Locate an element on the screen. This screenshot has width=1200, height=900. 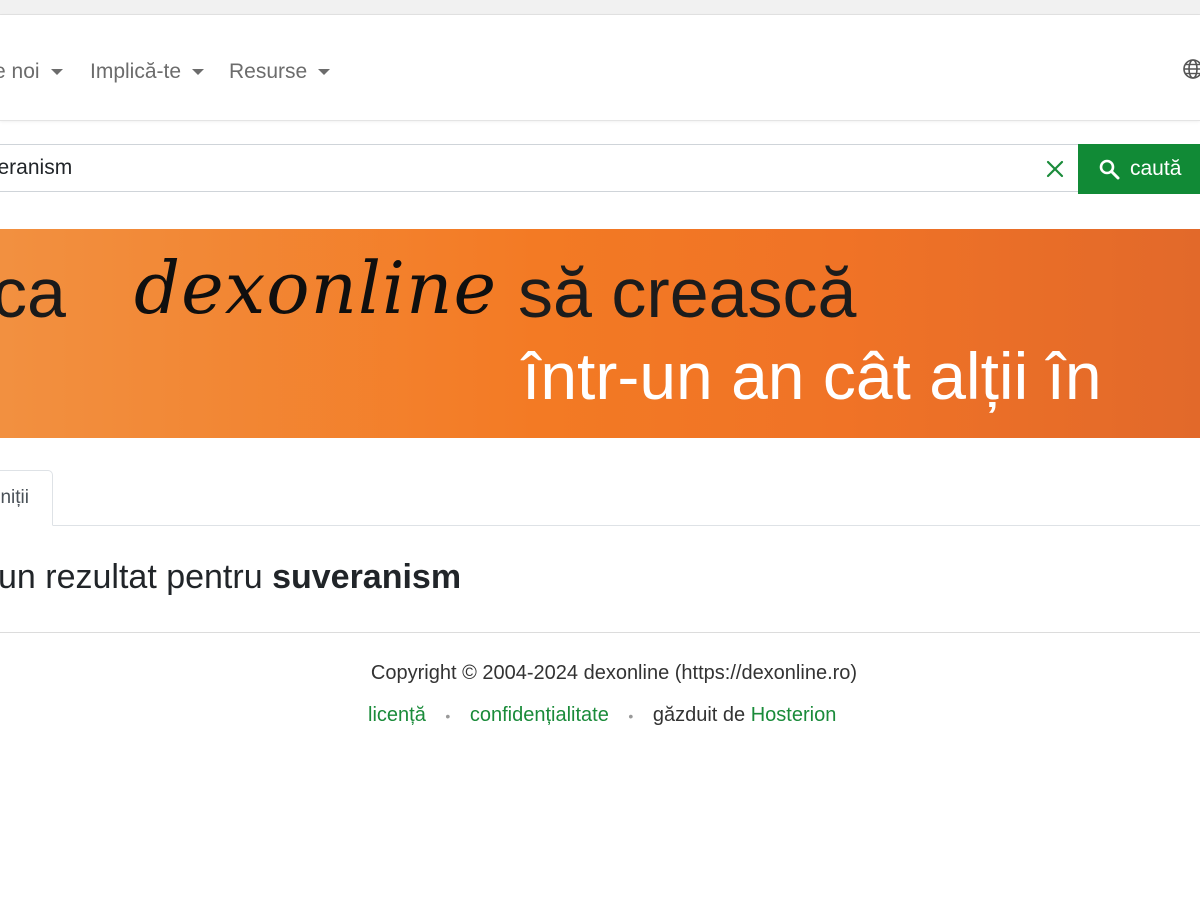
result-term: suveranism is located at coordinates (367, 577).